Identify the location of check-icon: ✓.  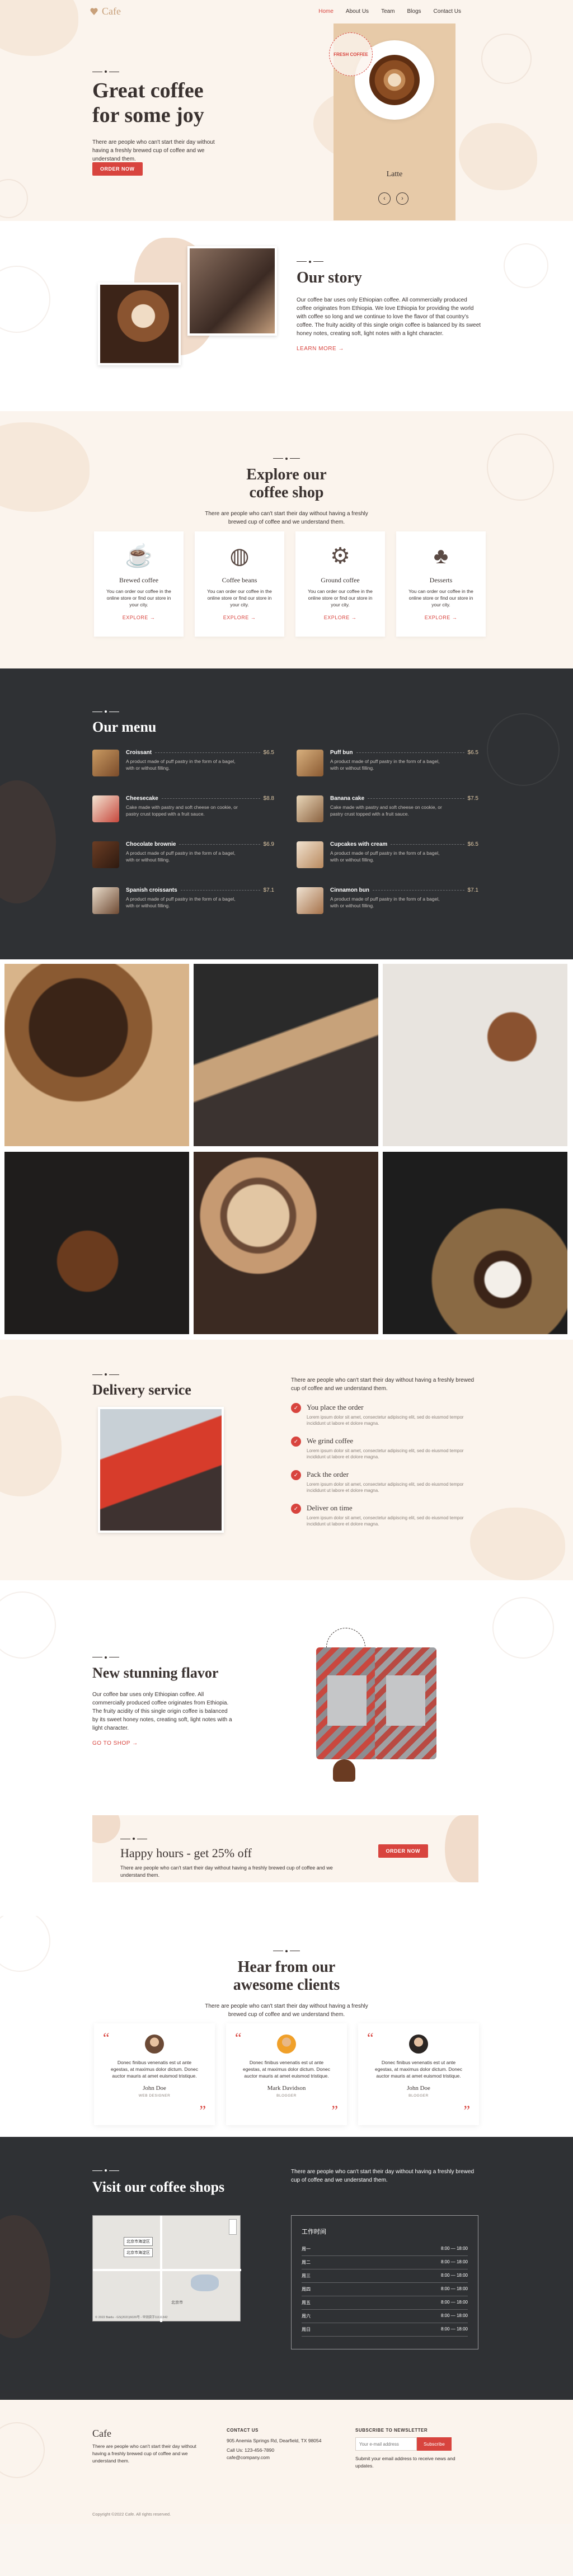
(296, 1509).